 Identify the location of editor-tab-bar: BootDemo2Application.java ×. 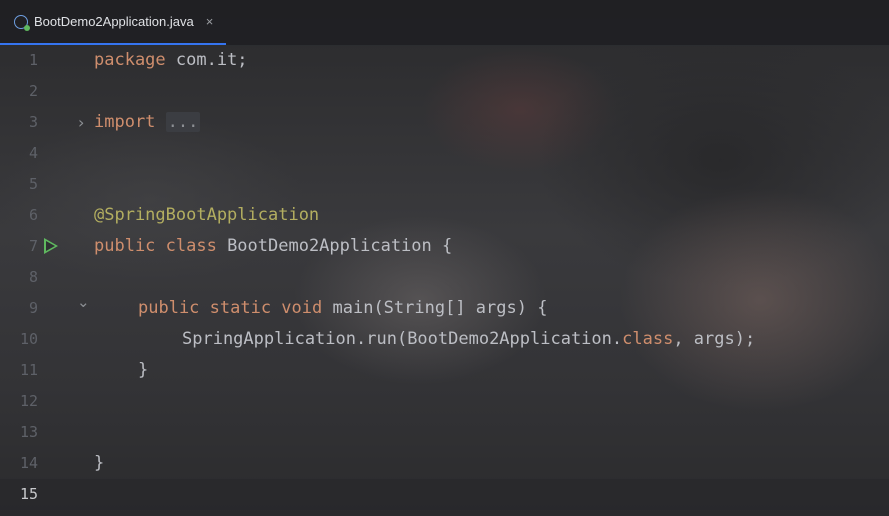
(444, 23).